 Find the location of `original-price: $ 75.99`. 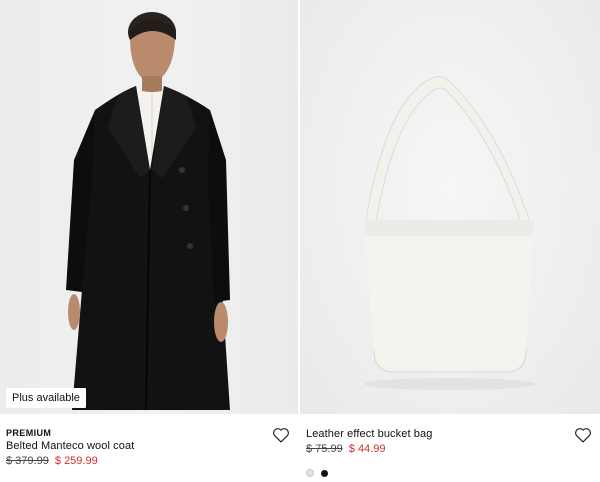

original-price: $ 75.99 is located at coordinates (324, 449).